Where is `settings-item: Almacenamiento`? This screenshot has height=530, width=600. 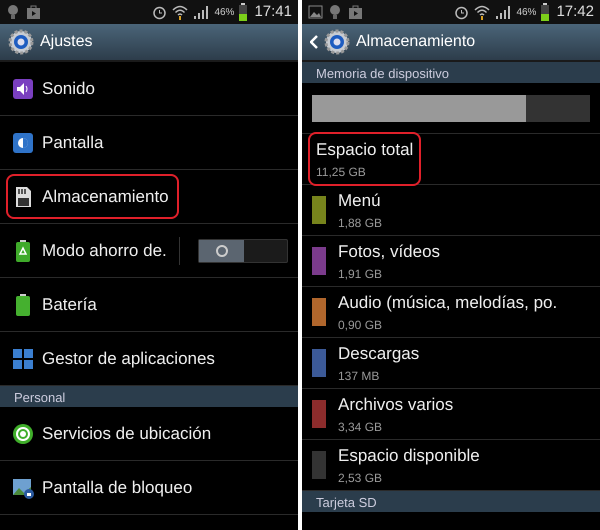 settings-item: Almacenamiento is located at coordinates (149, 197).